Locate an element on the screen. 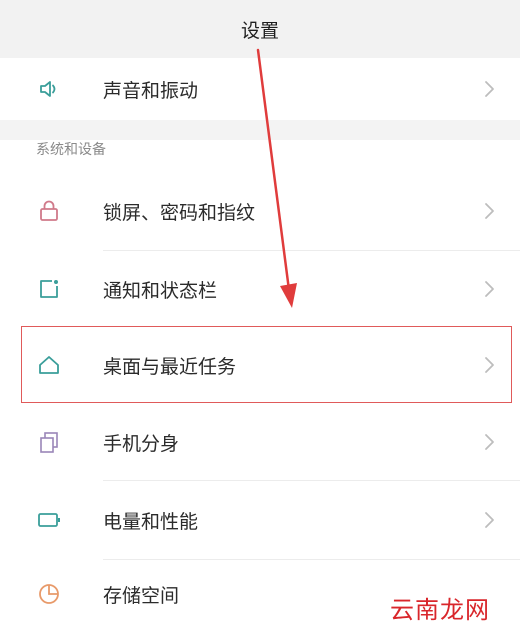  annotation-arrow is located at coordinates (276, 178).